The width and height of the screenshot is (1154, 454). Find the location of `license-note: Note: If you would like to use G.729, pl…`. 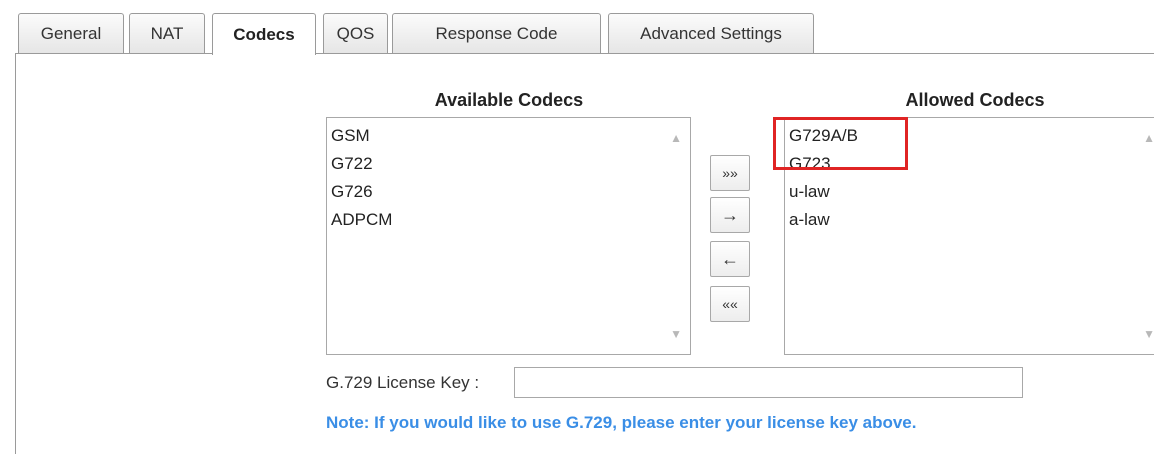

license-note: Note: If you would like to use G.729, pl… is located at coordinates (621, 422).